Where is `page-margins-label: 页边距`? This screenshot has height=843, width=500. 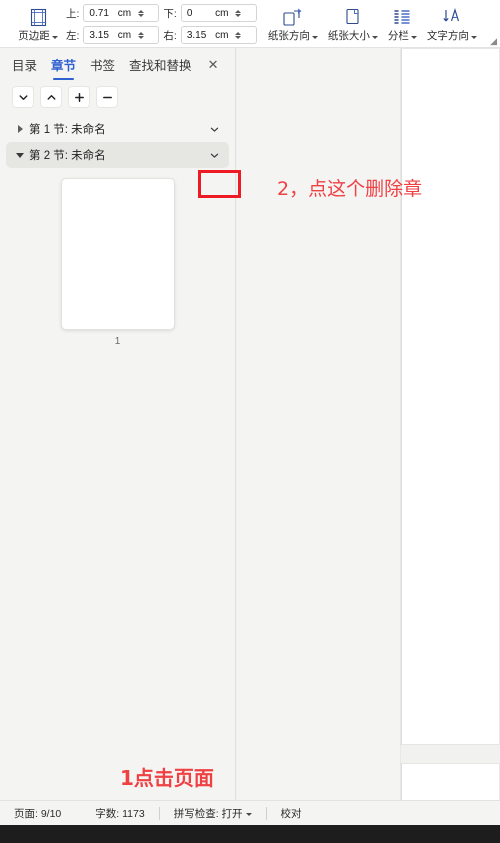 page-margins-label: 页边距 is located at coordinates (38, 36).